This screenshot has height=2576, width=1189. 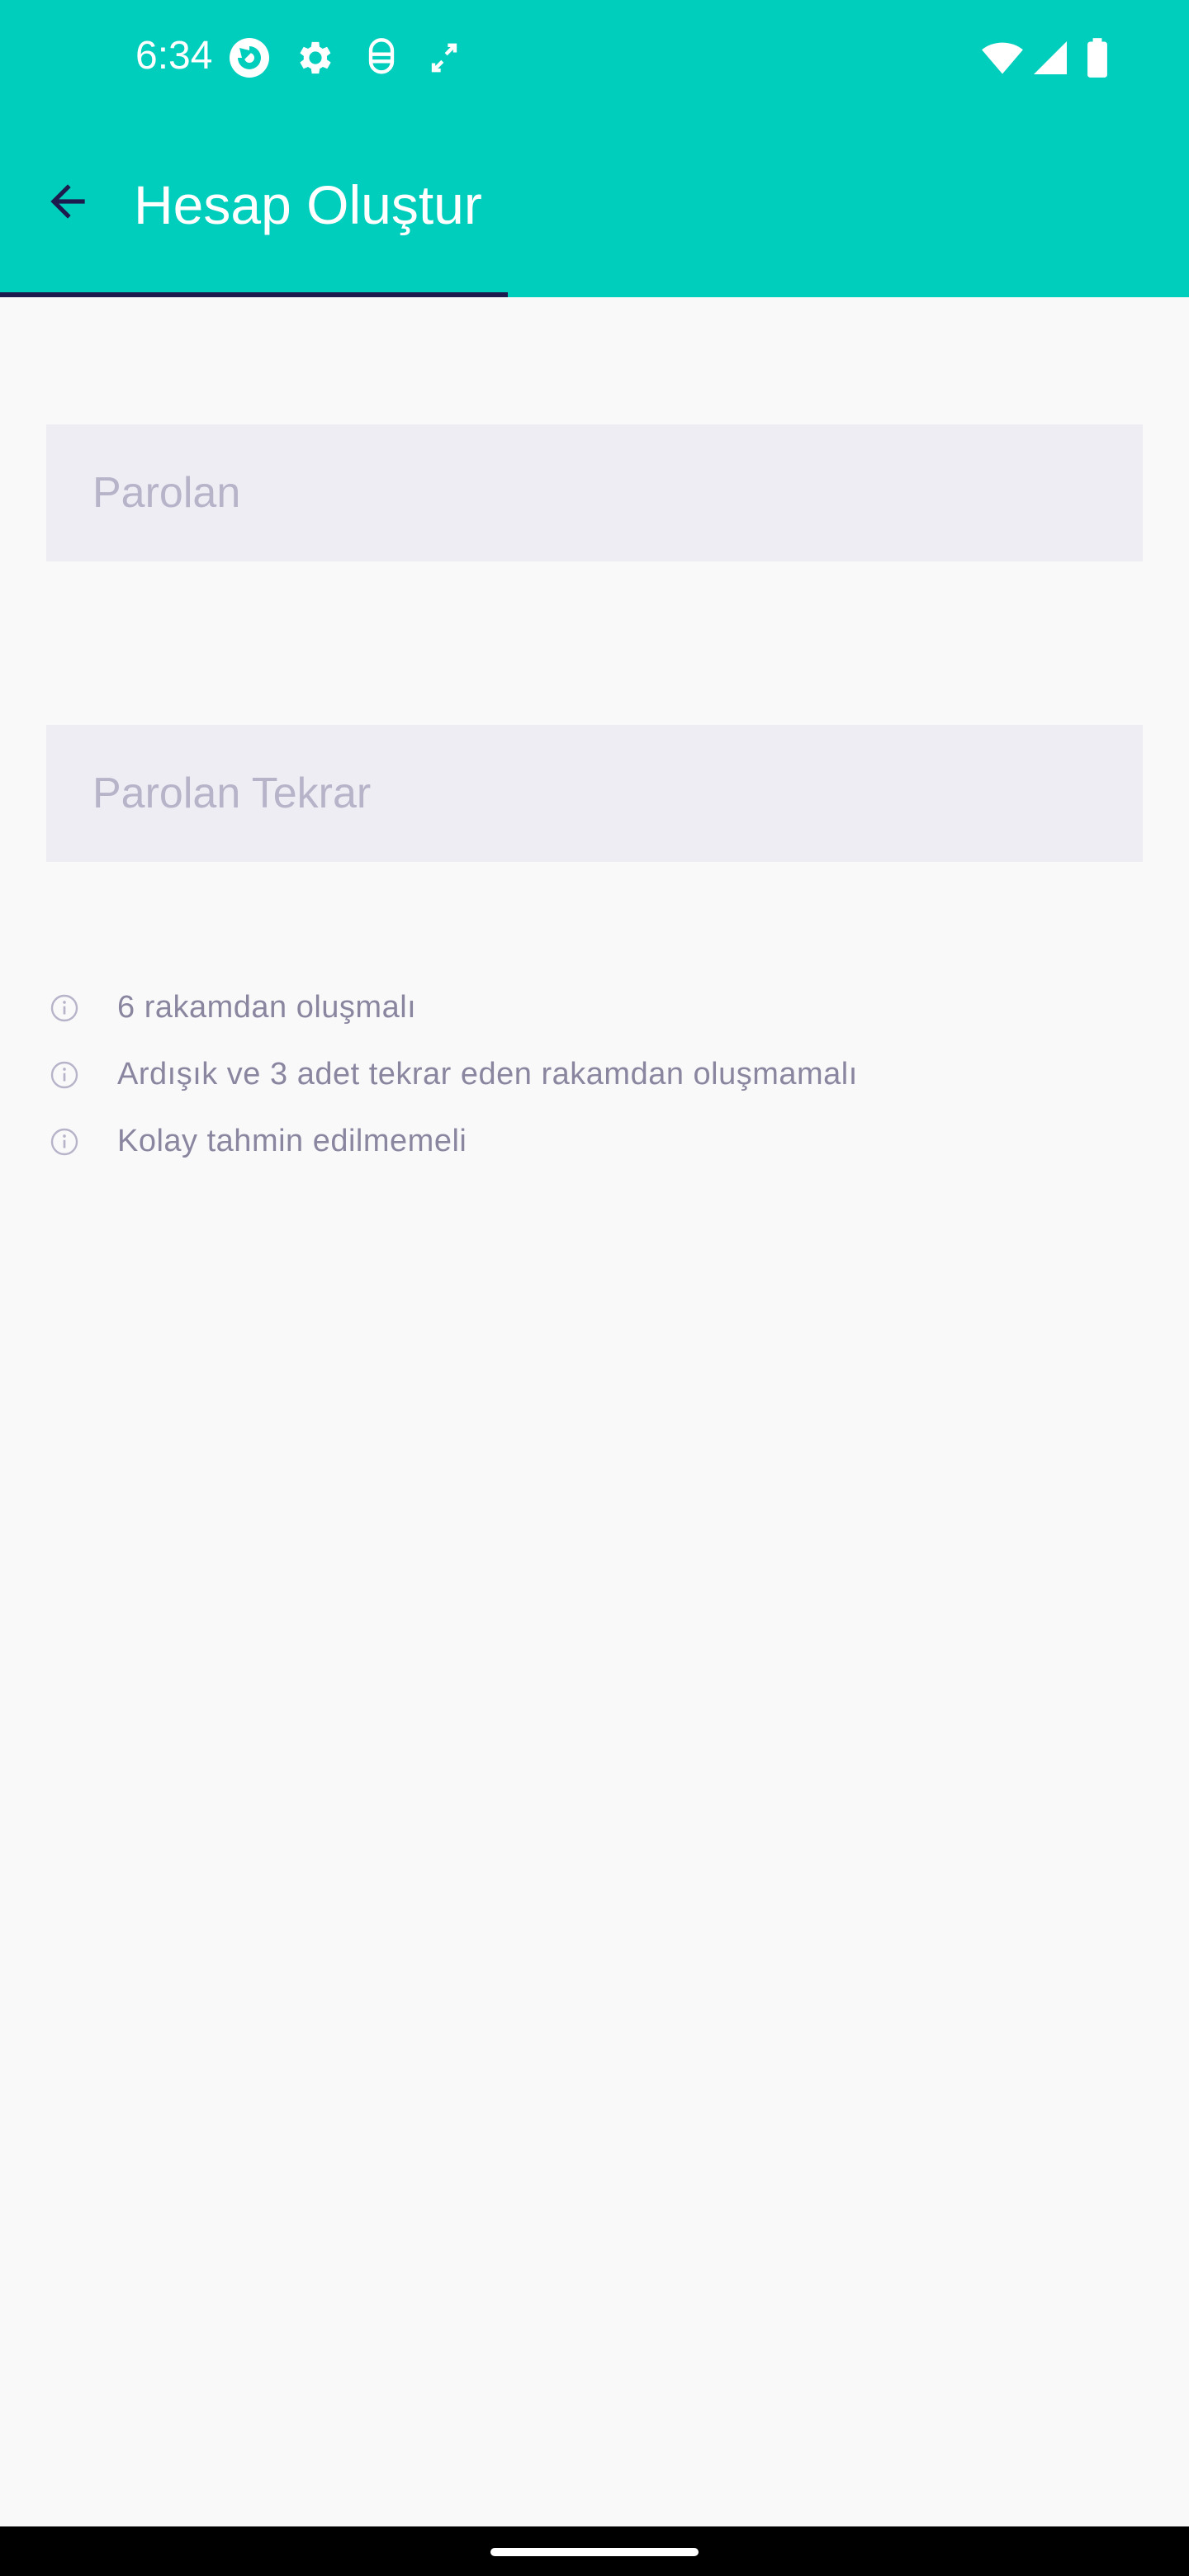 I want to click on progress-bar, so click(x=594, y=294).